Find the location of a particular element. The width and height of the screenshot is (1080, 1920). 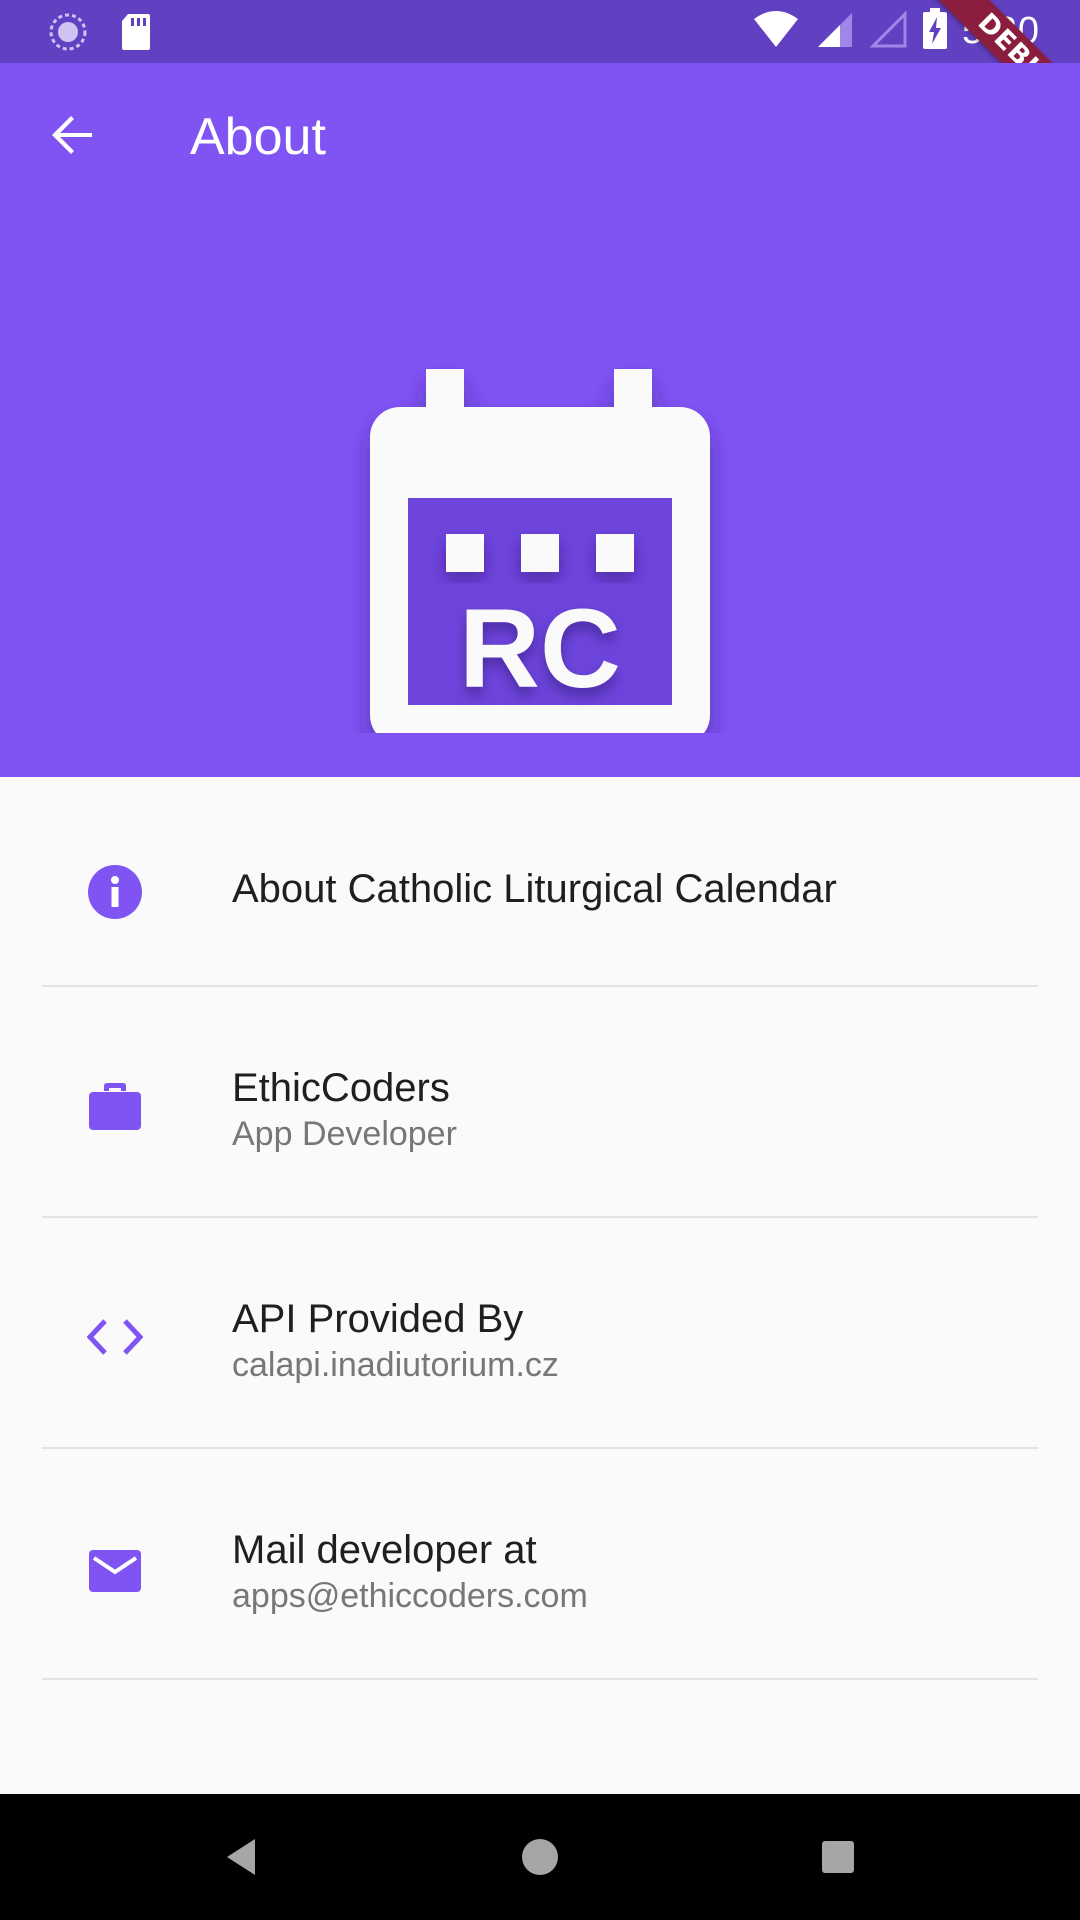

battery-charging-icon is located at coordinates (935, 31).